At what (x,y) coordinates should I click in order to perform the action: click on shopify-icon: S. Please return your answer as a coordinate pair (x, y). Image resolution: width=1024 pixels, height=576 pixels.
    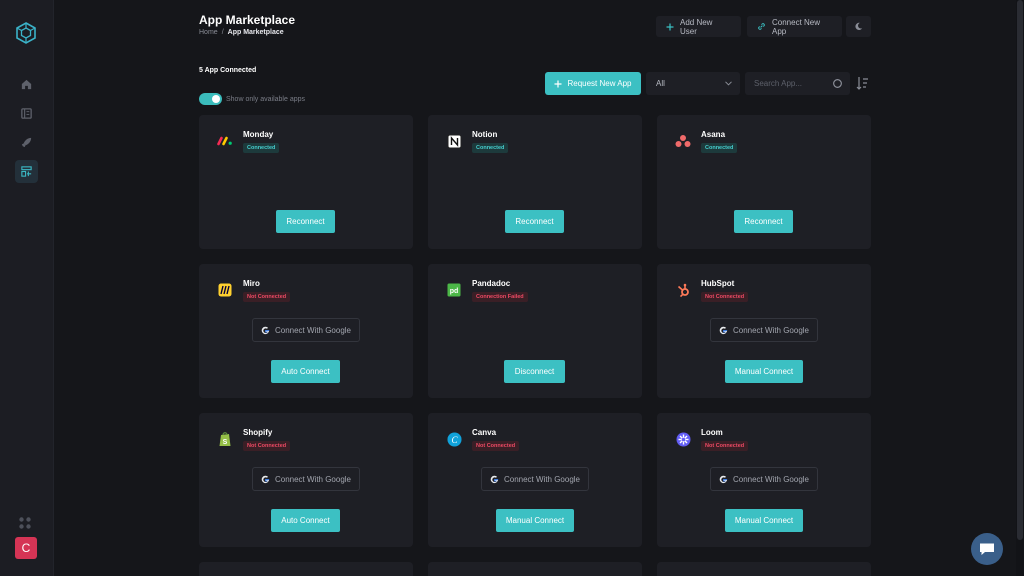
    Looking at the image, I should click on (225, 439).